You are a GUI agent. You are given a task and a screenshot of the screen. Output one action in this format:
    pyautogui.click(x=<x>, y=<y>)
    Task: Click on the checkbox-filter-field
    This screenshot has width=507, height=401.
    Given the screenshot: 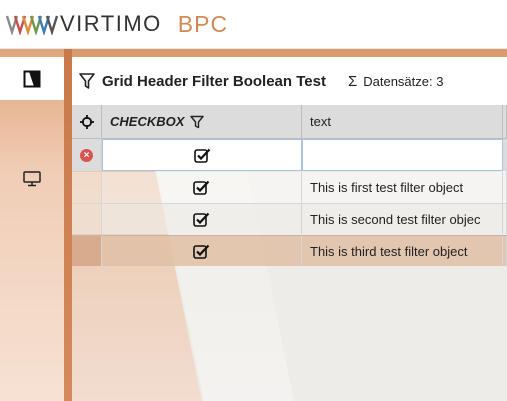 What is the action you would take?
    pyautogui.click(x=202, y=155)
    